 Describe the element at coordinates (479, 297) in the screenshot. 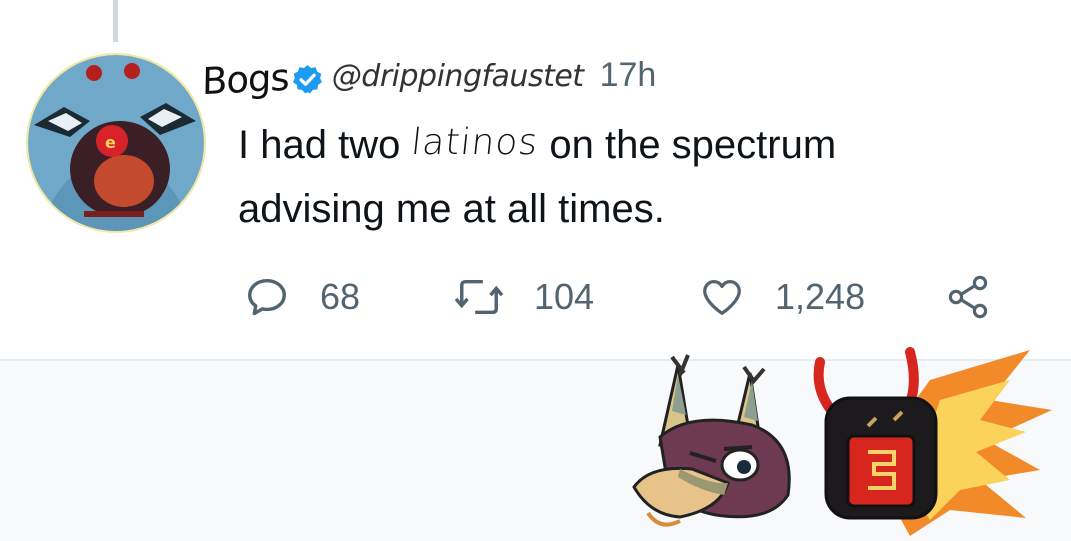

I see `retweet-icon` at that location.